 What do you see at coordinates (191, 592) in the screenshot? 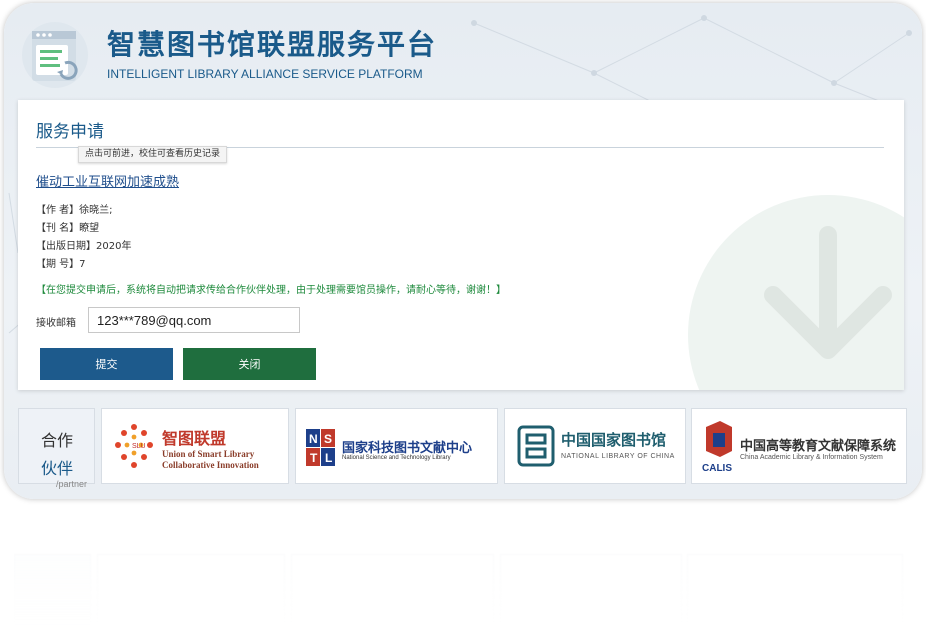
I see `reflection-slu-box` at bounding box center [191, 592].